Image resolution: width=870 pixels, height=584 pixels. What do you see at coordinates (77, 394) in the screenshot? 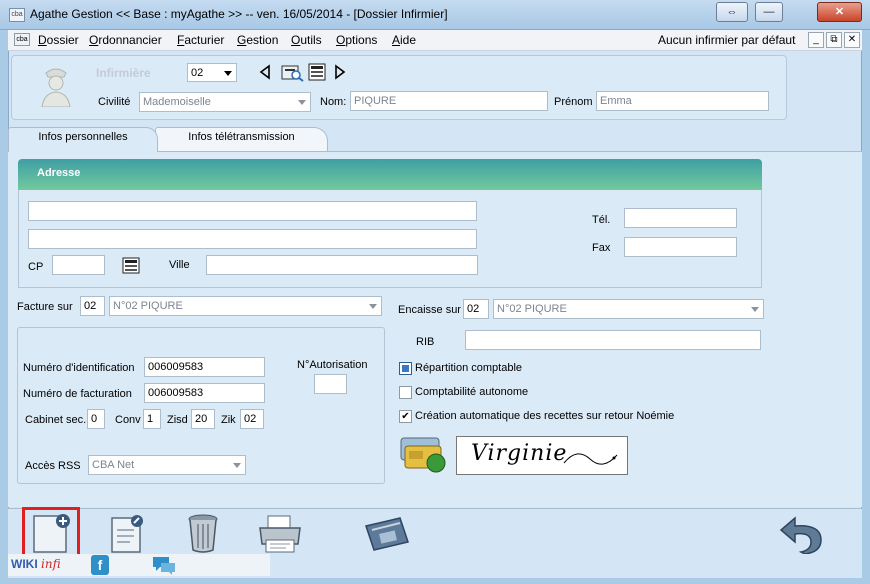
I see `num-fact-label: Numéro de facturation` at bounding box center [77, 394].